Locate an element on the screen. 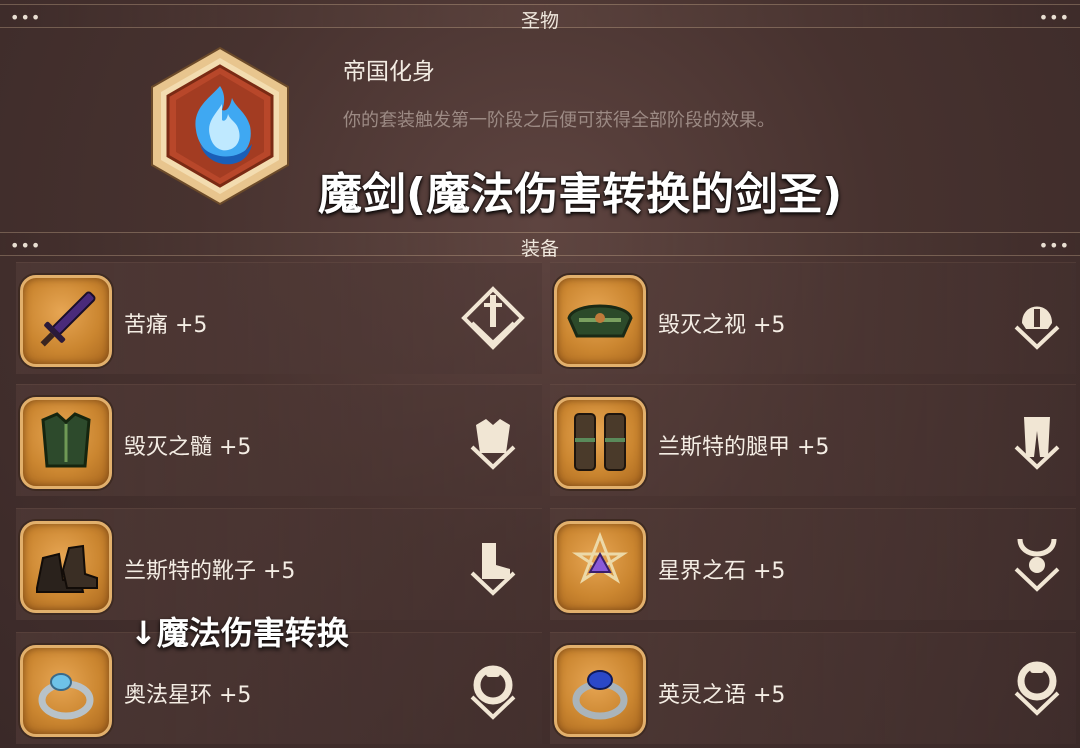 Image resolution: width=1080 pixels, height=748 pixels. equipment-slot-amulet: 星界之石 +5 is located at coordinates (813, 564).